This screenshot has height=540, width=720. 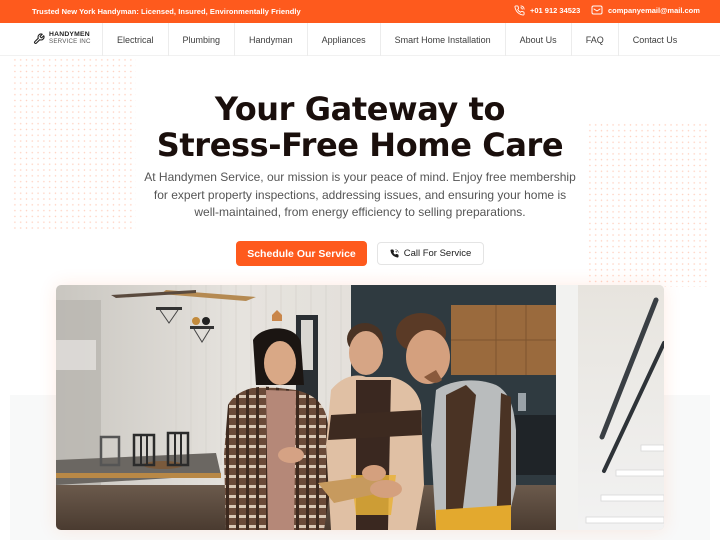 I want to click on phone-link: +01 912 34523, so click(x=547, y=10).